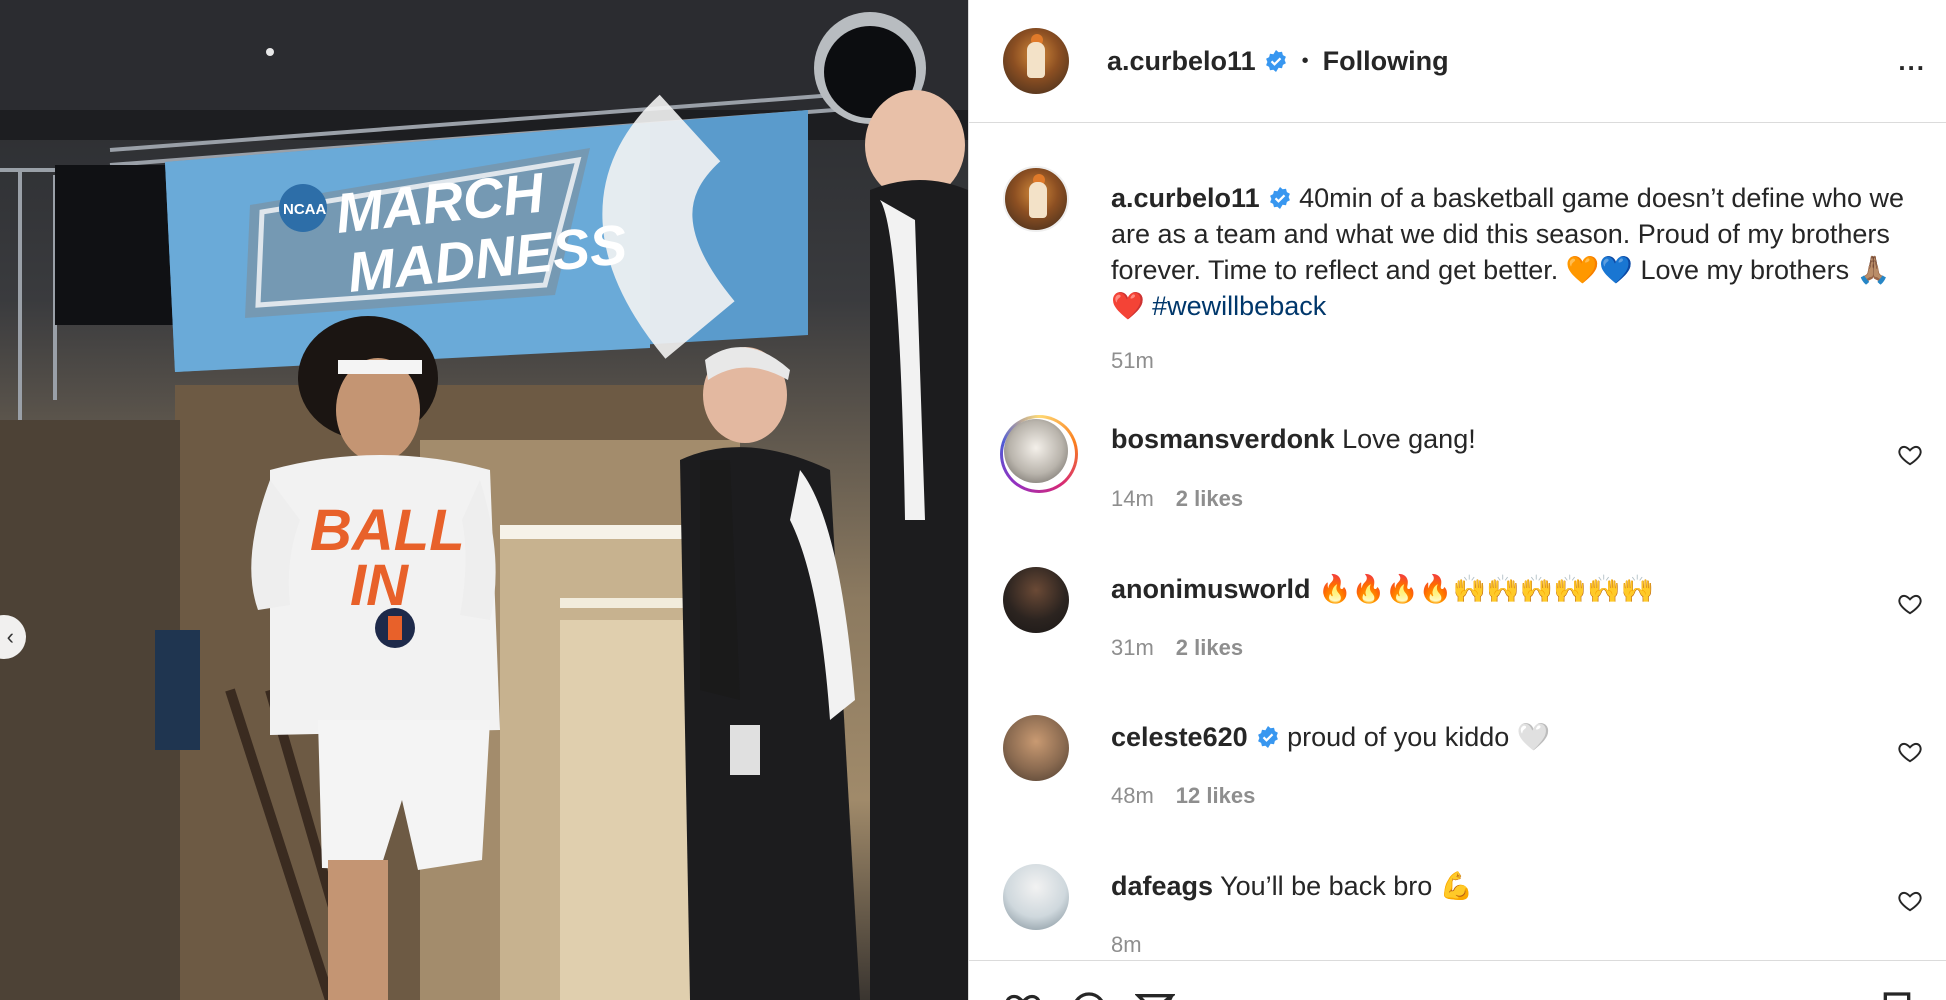 This screenshot has height=1000, width=1946. What do you see at coordinates (1419, 737) in the screenshot?
I see `comment-body: proud of you kiddo 🤍` at bounding box center [1419, 737].